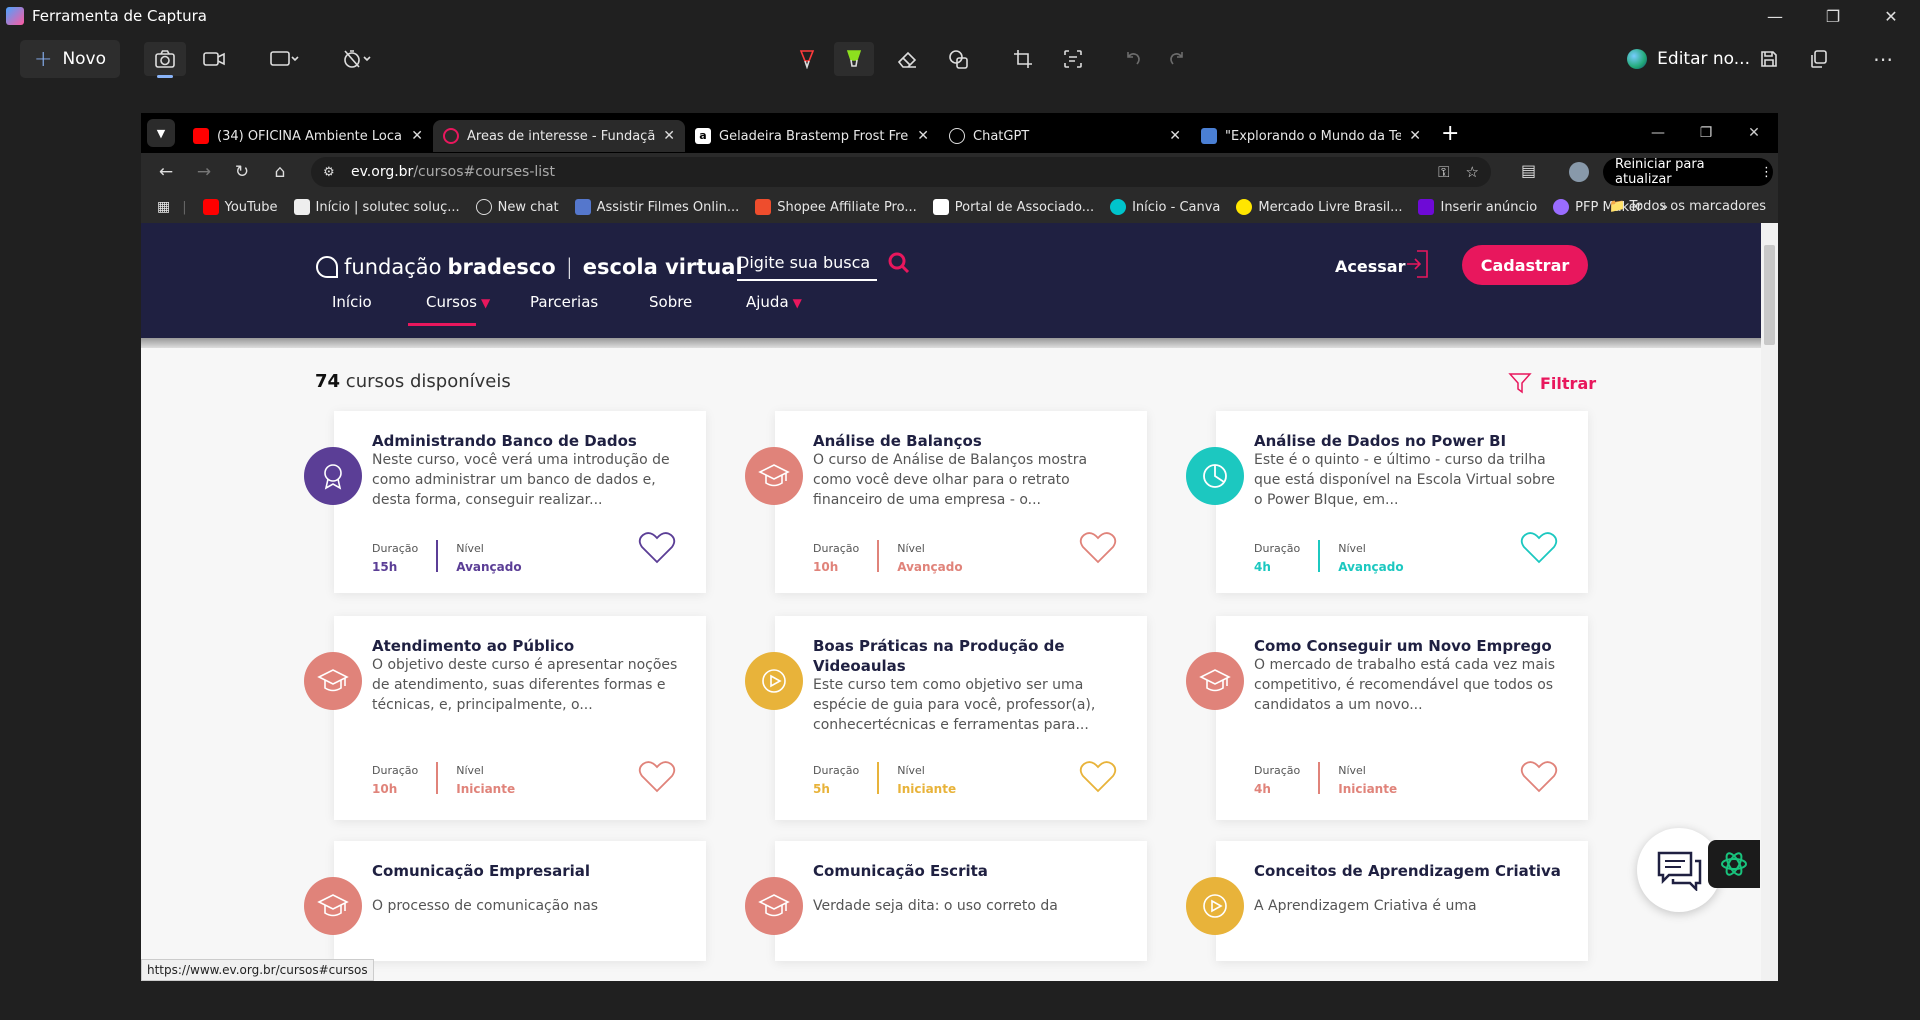 The image size is (1920, 1020). I want to click on course-title: Atendimento ao Público, so click(527, 646).